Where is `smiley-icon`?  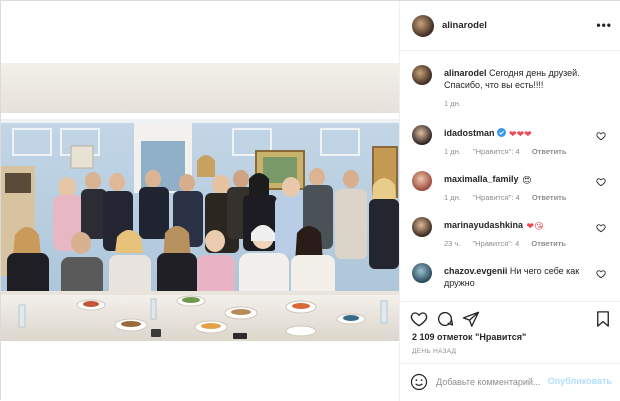
smiley-icon is located at coordinates (419, 382).